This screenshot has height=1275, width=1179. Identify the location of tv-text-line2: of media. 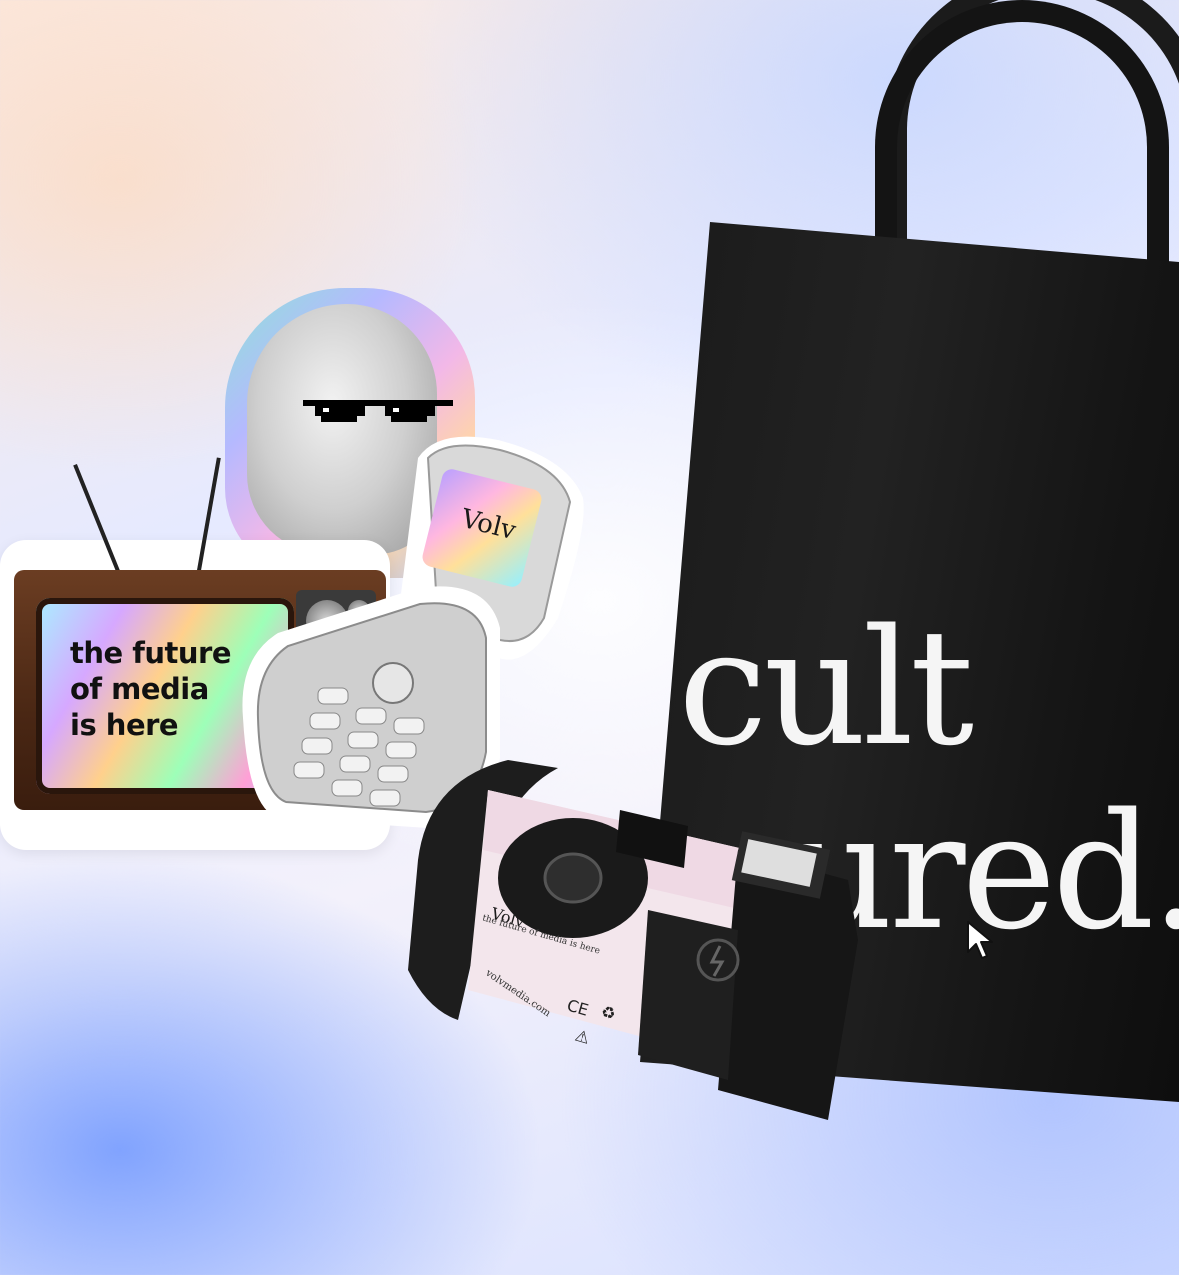
(139, 689).